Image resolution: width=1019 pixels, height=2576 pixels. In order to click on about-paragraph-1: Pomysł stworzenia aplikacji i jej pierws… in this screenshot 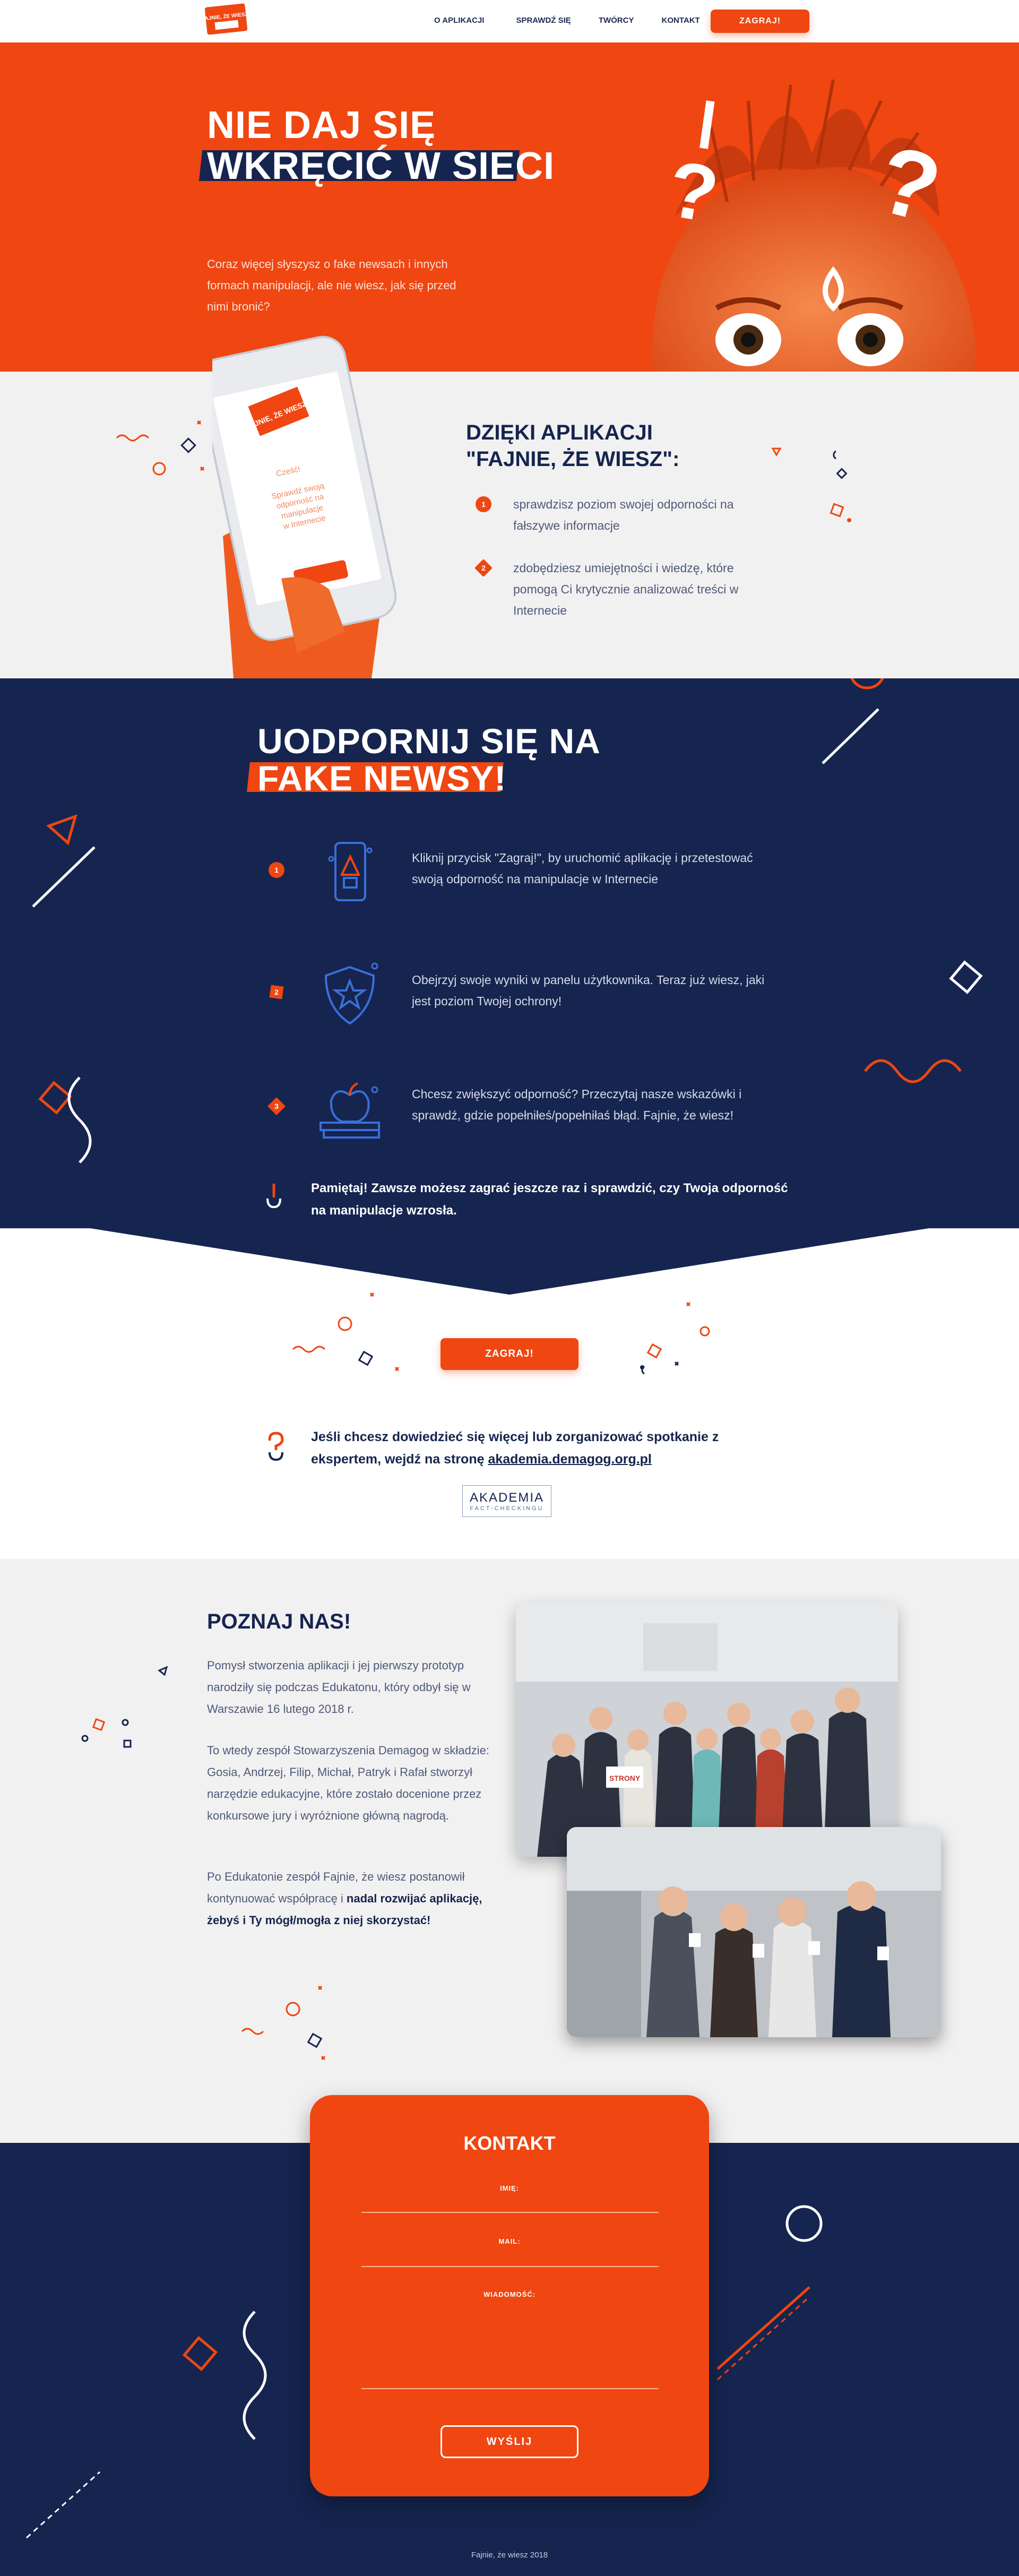, I will do `click(339, 1687)`.